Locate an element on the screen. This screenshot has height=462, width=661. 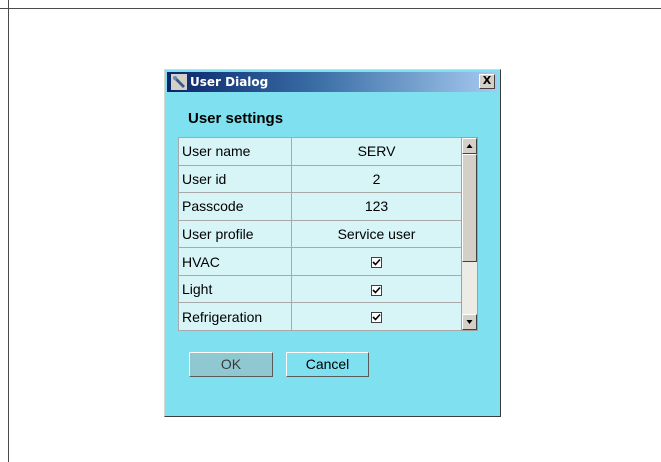
row-label: Passcode is located at coordinates (235, 206).